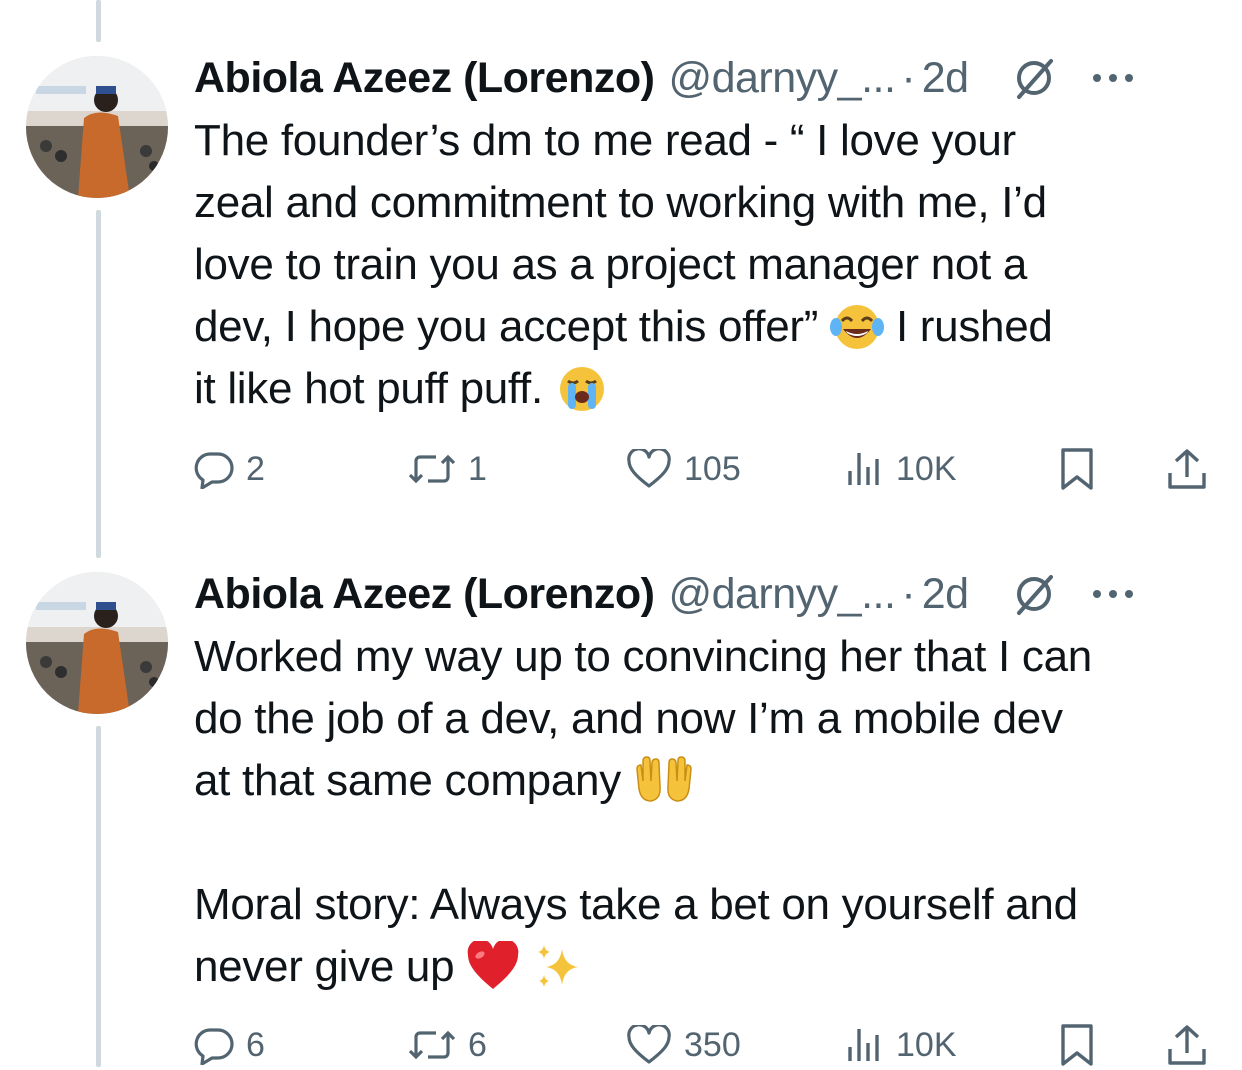 The height and width of the screenshot is (1070, 1242). What do you see at coordinates (255, 468) in the screenshot?
I see `reply-count: 2` at bounding box center [255, 468].